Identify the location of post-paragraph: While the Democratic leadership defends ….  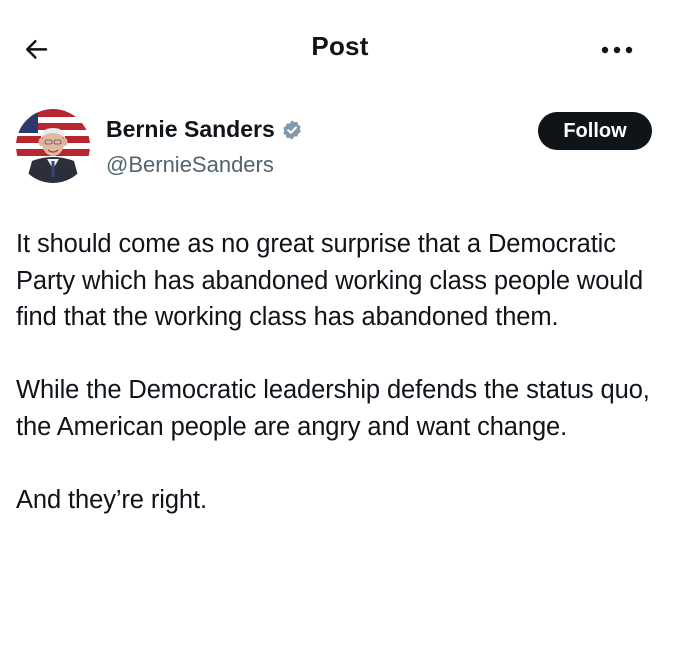
(333, 408).